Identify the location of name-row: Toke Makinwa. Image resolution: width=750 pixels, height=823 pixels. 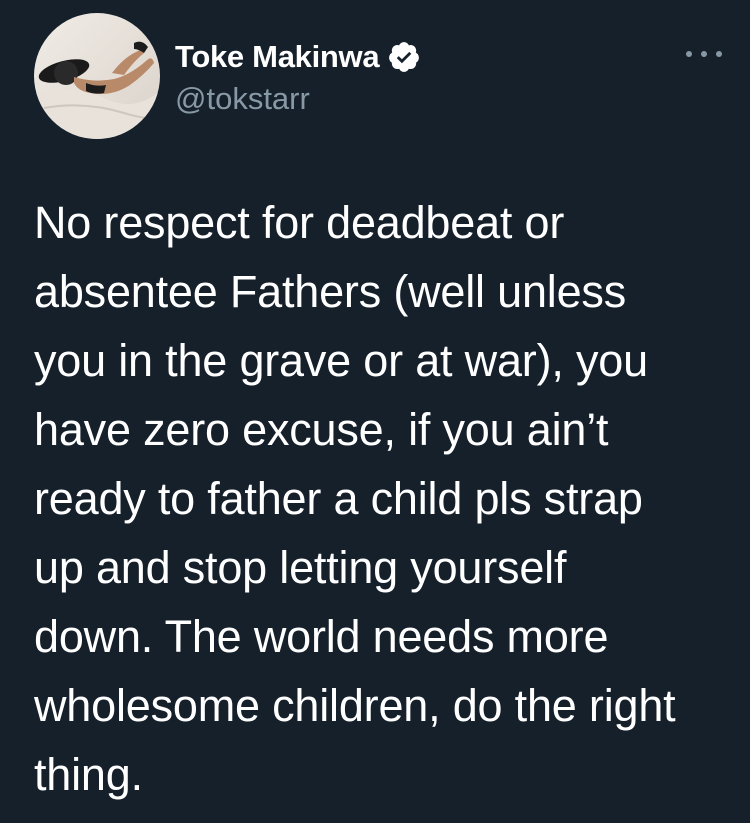
(298, 57).